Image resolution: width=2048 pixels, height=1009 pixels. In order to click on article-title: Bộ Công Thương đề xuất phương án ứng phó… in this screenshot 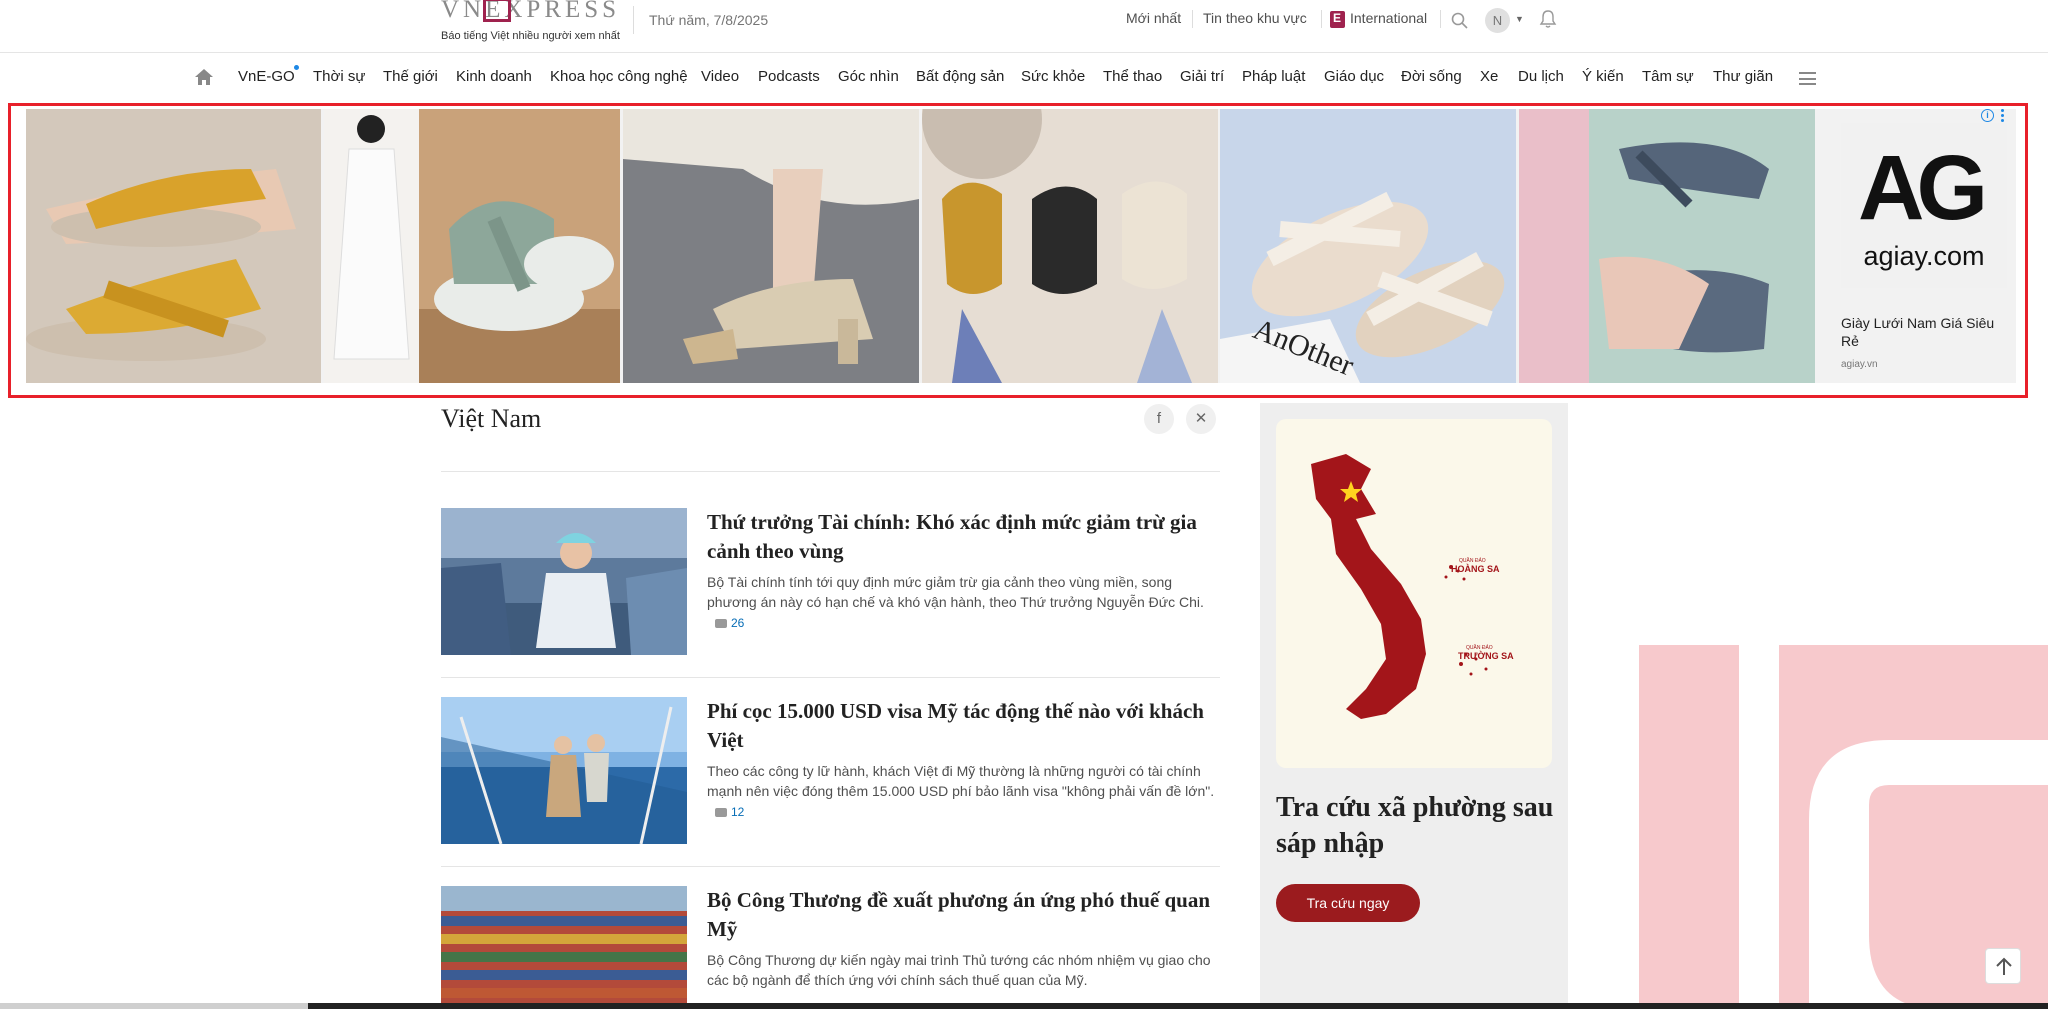, I will do `click(962, 915)`.